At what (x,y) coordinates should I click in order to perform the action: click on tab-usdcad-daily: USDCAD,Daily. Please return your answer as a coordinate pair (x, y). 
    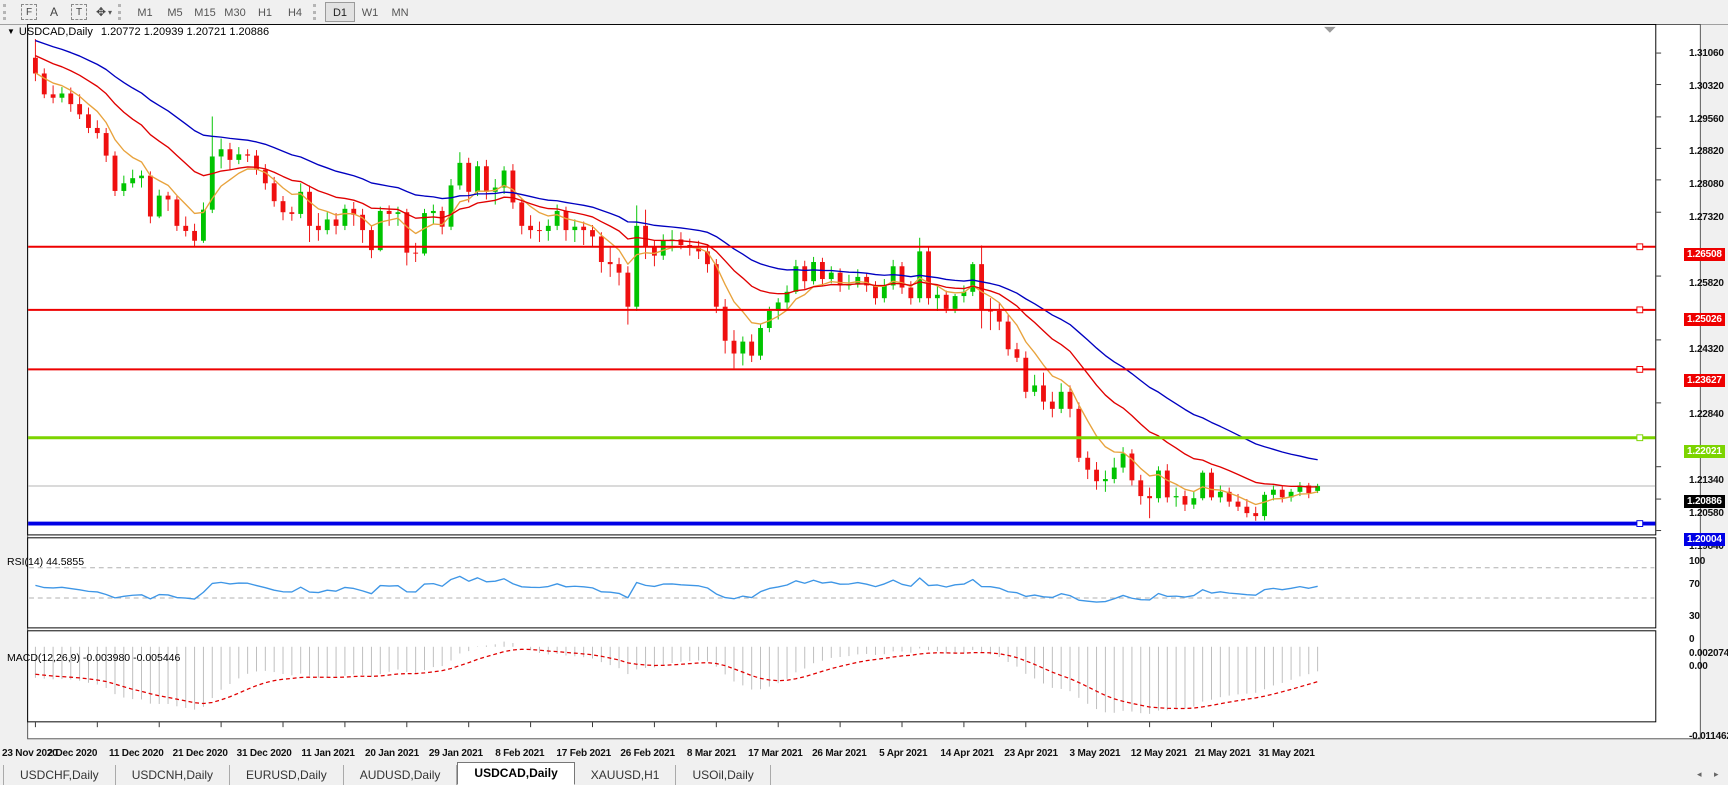
    Looking at the image, I should click on (516, 773).